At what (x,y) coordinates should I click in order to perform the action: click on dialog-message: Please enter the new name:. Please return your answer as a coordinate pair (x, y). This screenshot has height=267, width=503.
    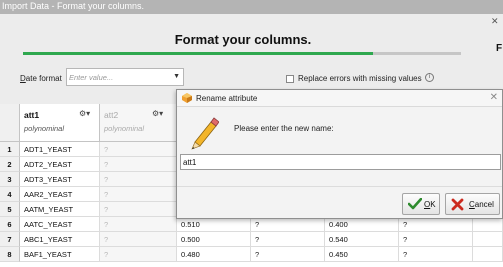
    Looking at the image, I should click on (284, 128).